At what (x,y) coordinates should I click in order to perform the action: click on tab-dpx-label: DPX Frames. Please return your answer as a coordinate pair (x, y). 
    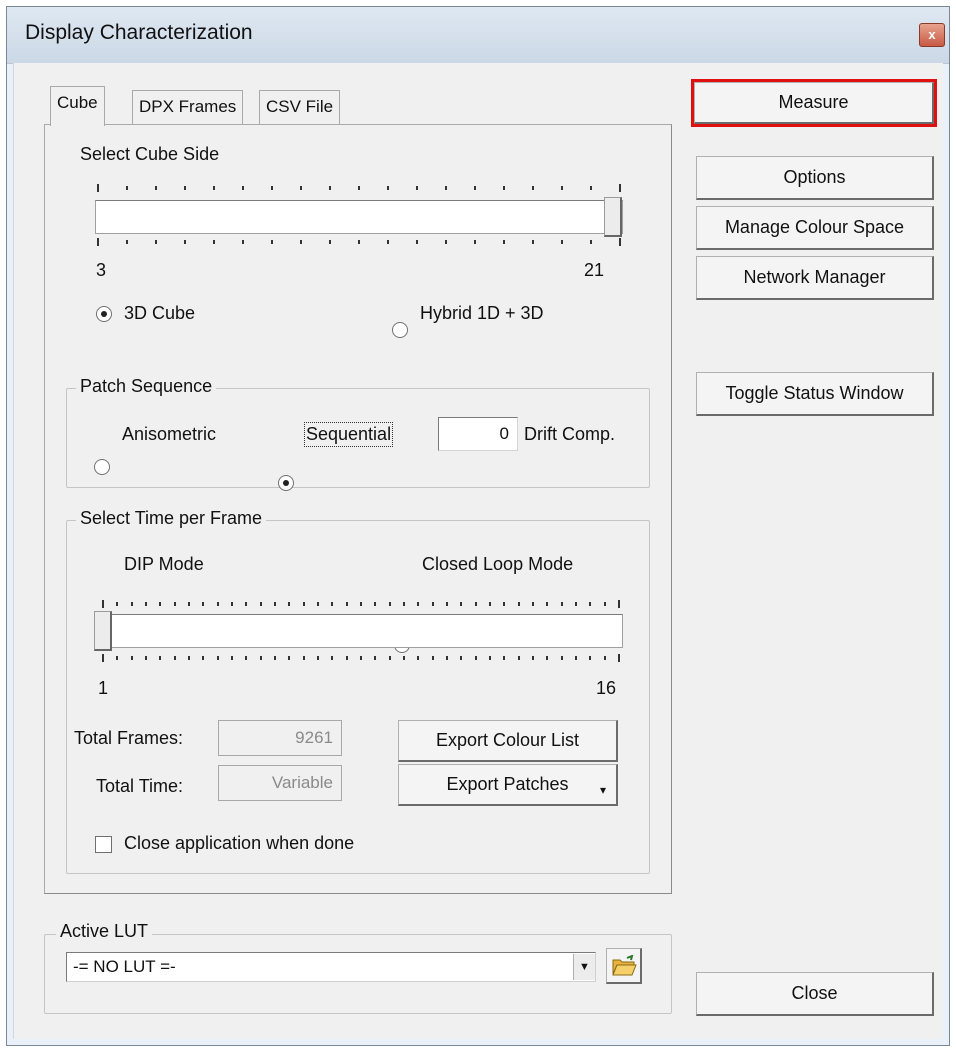
    Looking at the image, I should click on (188, 106).